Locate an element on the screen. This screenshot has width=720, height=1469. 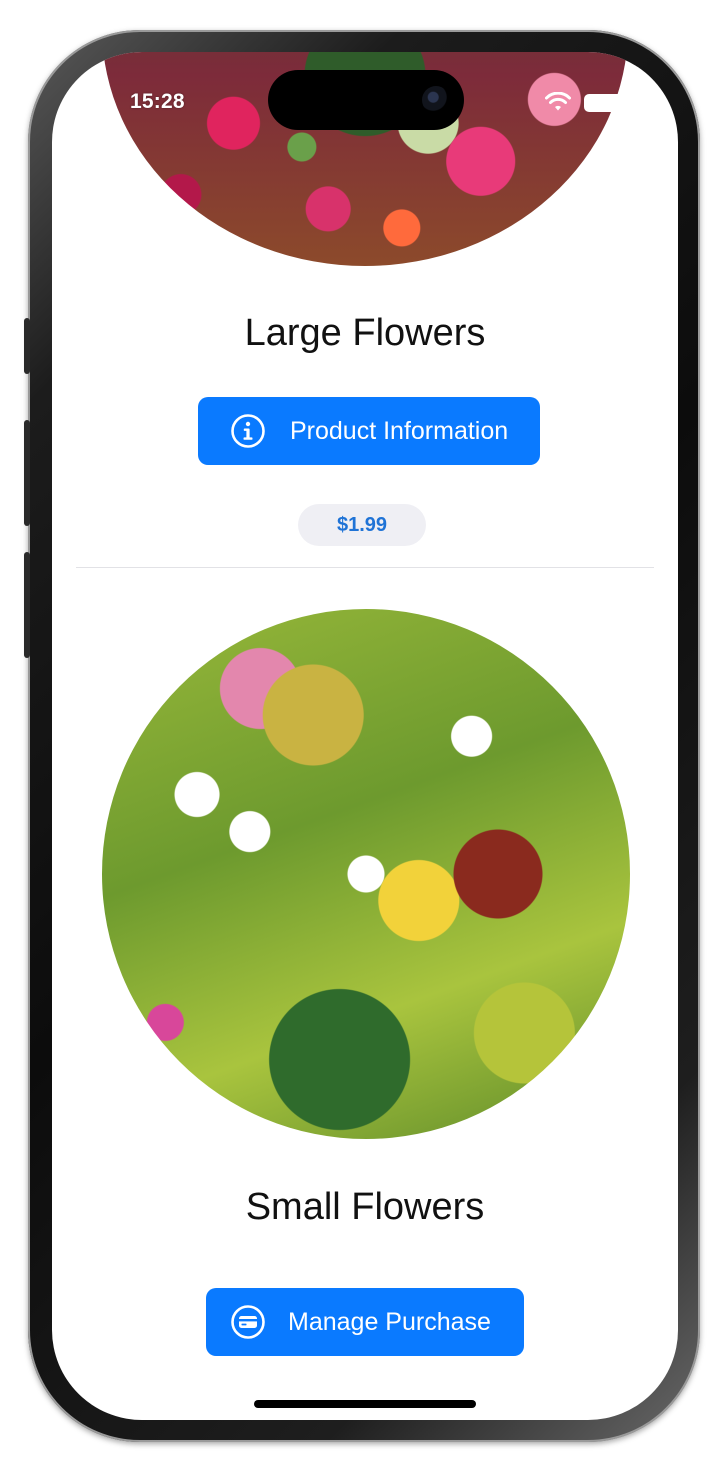
battery-icon is located at coordinates (606, 103).